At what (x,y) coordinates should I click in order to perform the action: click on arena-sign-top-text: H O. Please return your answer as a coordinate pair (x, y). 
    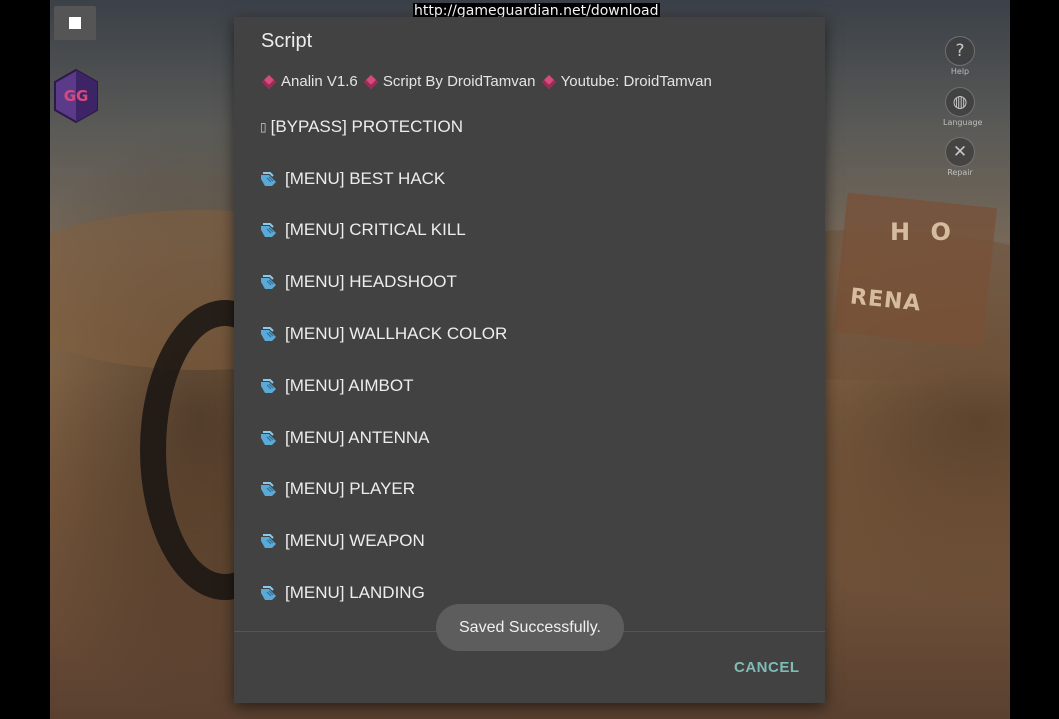
    Looking at the image, I should click on (923, 232).